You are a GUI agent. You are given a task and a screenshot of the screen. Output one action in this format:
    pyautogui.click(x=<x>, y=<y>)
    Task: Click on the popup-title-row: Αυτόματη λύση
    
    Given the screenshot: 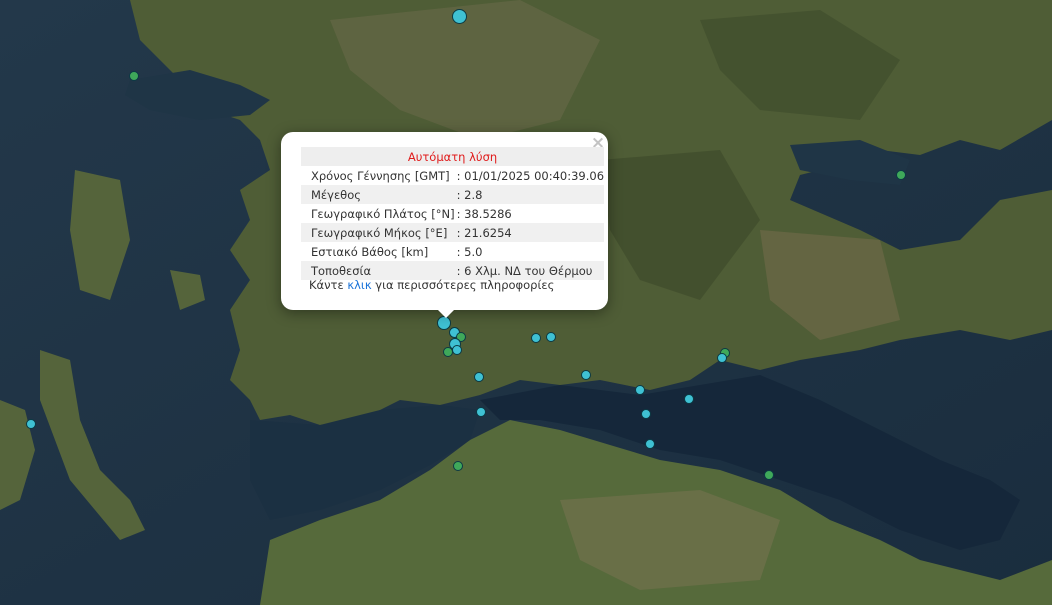 What is the action you would take?
    pyautogui.click(x=453, y=156)
    